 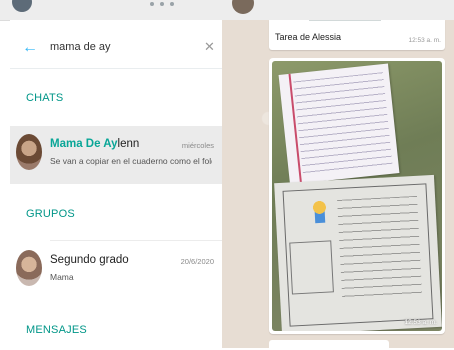 What do you see at coordinates (424, 40) in the screenshot?
I see `message-time: 12:53 a. m.` at bounding box center [424, 40].